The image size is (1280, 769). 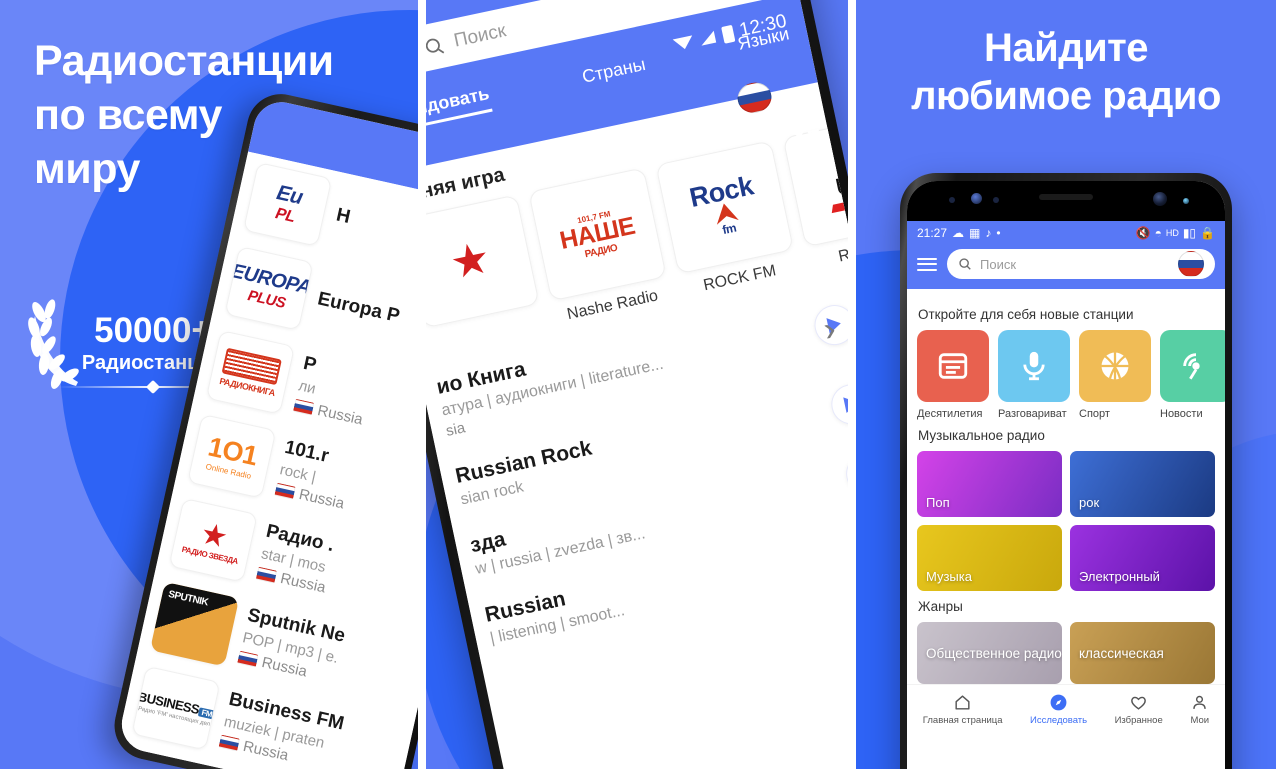 What do you see at coordinates (1181, 414) in the screenshot?
I see `category-label: Новости` at bounding box center [1181, 414].